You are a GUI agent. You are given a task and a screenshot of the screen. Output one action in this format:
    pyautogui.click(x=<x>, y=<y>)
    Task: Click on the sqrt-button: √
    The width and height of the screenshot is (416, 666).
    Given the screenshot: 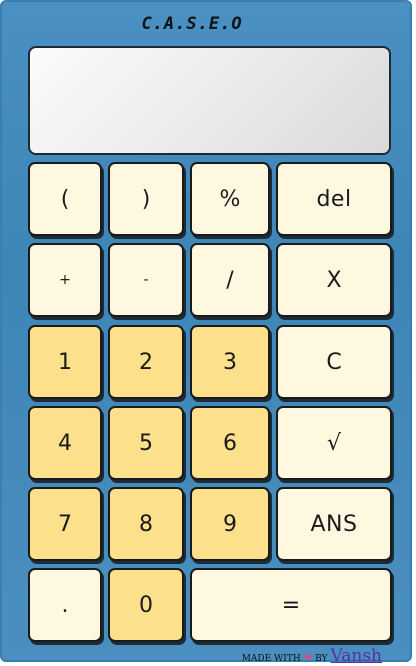 What is the action you would take?
    pyautogui.click(x=334, y=443)
    